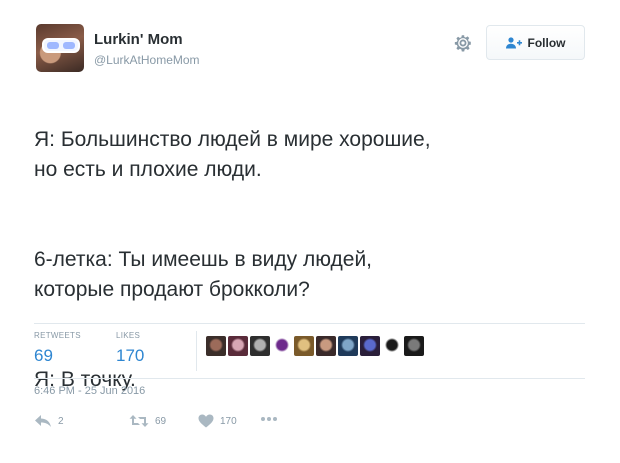 The height and width of the screenshot is (463, 620). I want to click on avatar-sunglasses, so click(61, 45).